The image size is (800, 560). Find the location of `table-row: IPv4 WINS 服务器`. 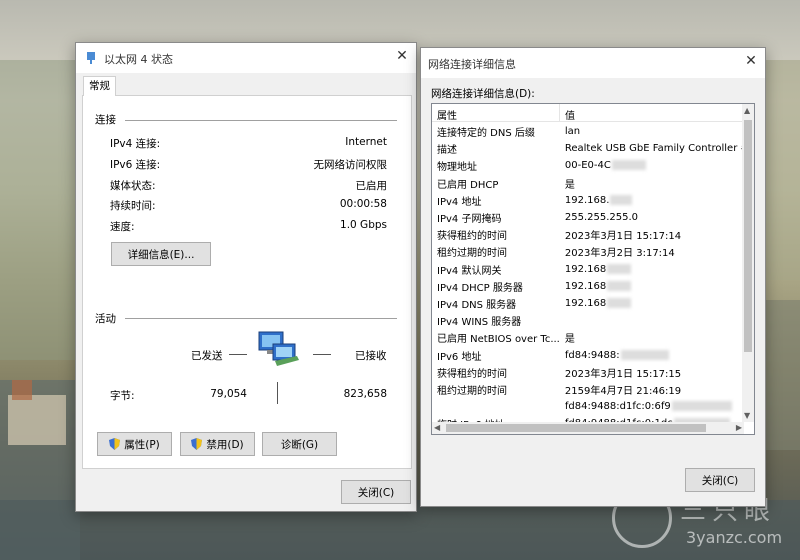

table-row: IPv4 WINS 服务器 is located at coordinates (590, 320).